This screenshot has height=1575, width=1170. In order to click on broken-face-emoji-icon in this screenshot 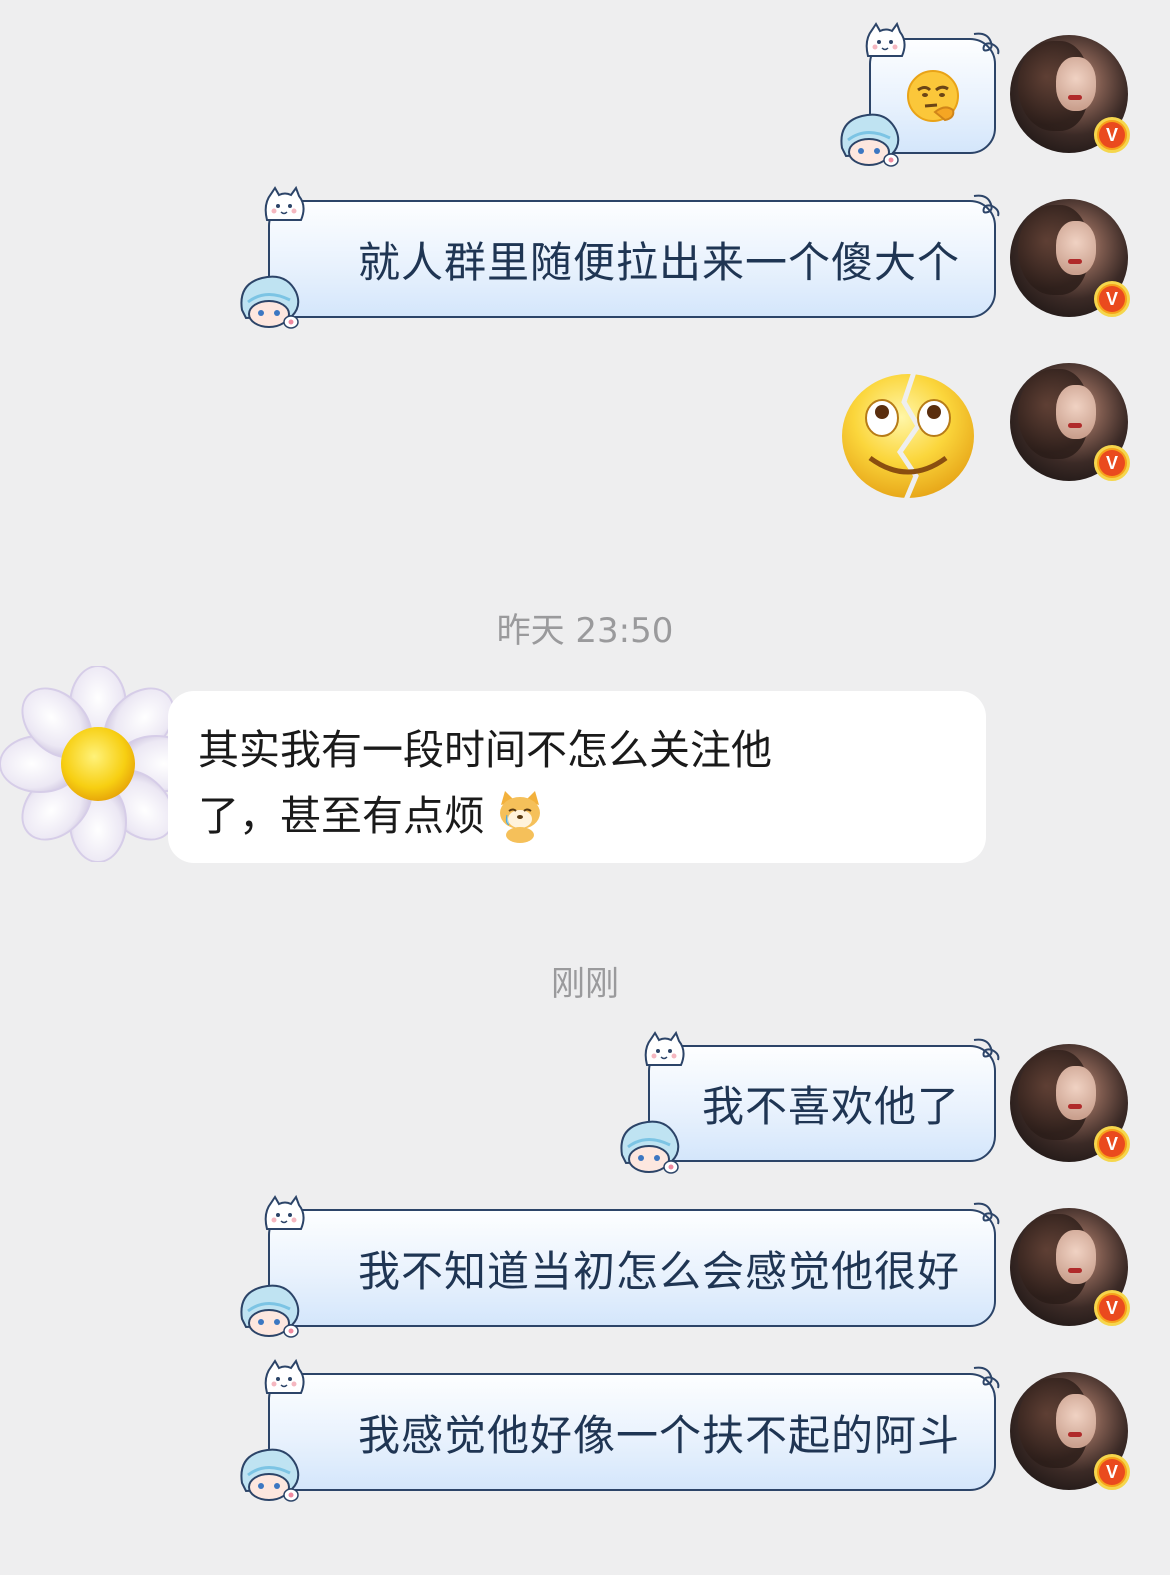, I will do `click(908, 434)`.